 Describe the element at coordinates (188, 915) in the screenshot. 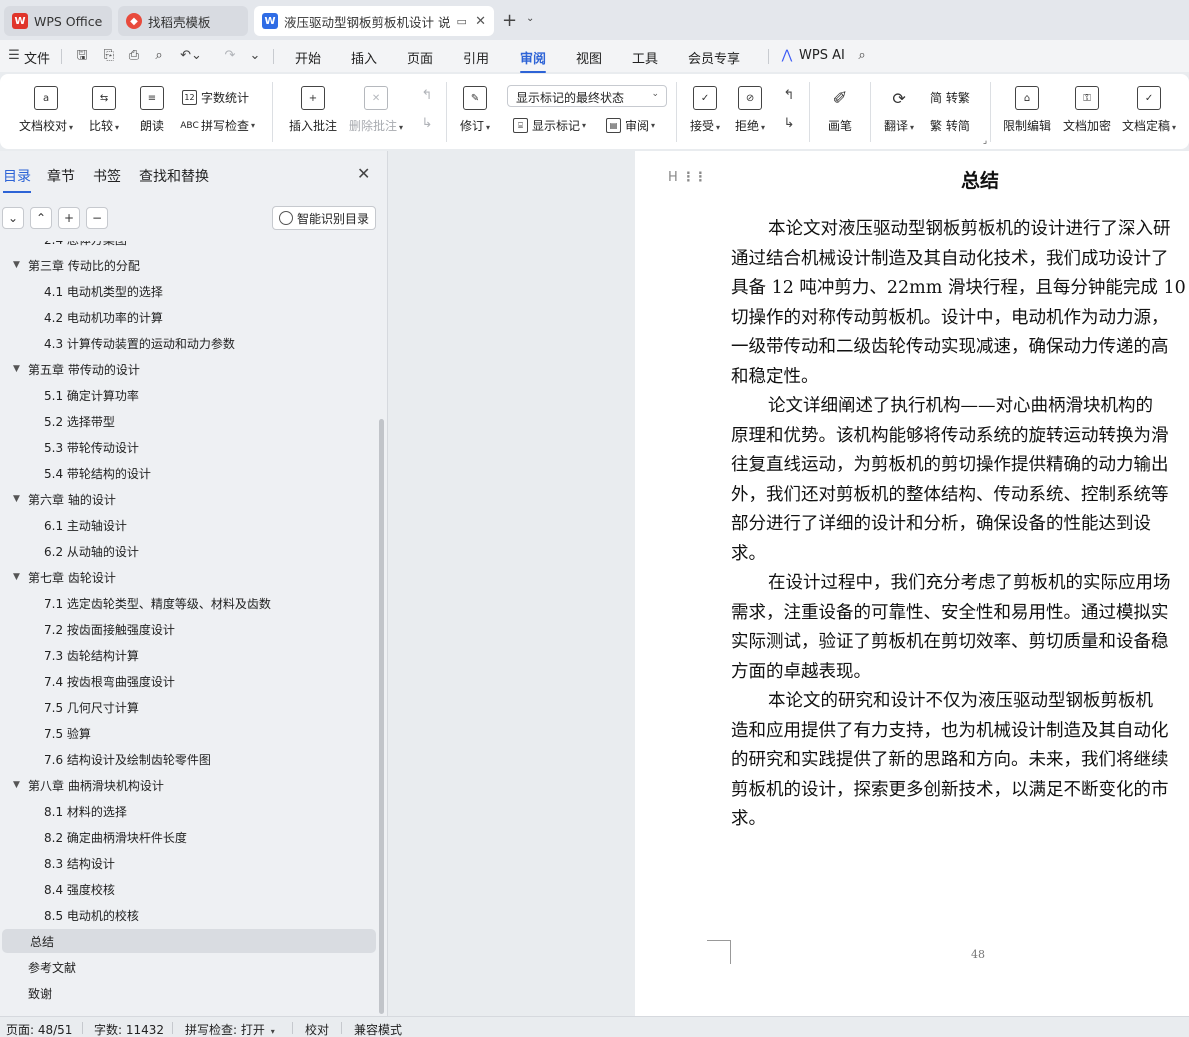

I see `toc-section-item: 8.5 电动机的校核` at that location.